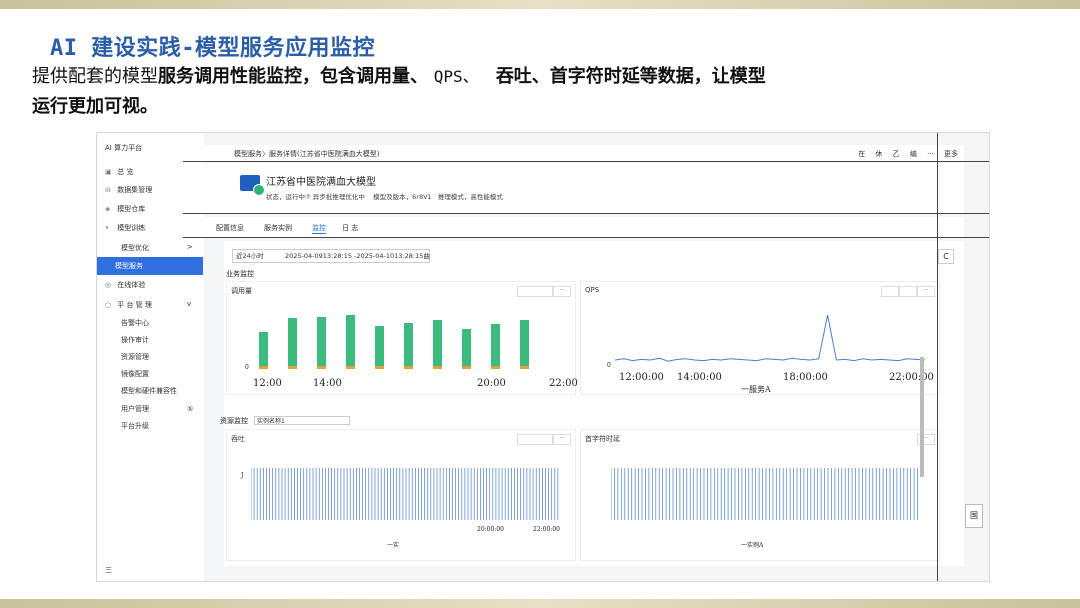 The width and height of the screenshot is (1080, 608). What do you see at coordinates (974, 516) in the screenshot?
I see `side-mark: 国` at bounding box center [974, 516].